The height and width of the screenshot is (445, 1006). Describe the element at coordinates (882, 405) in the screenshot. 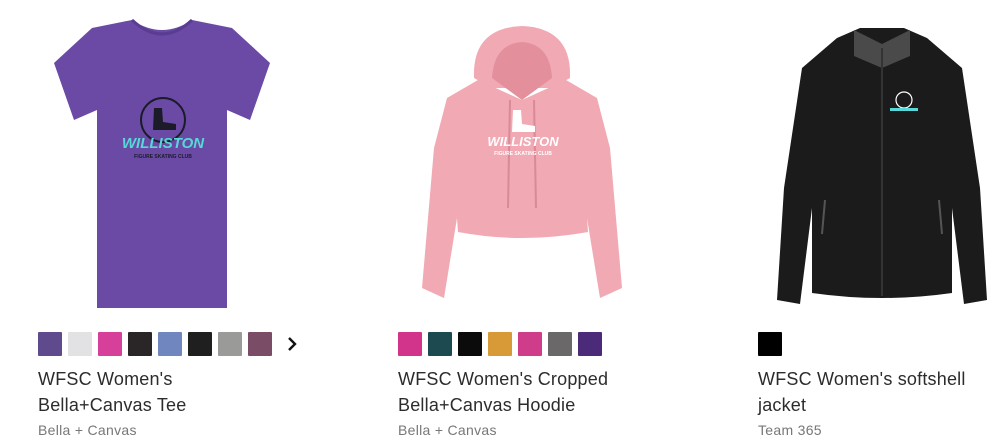

I see `product-title-line: jacket` at that location.